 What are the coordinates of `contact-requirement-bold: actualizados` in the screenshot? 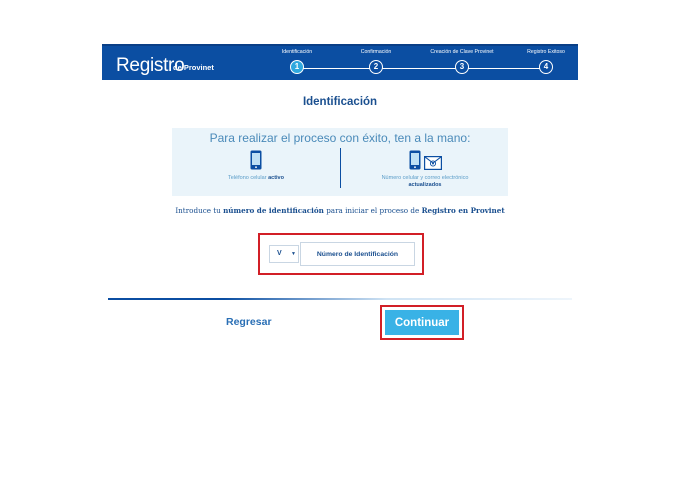 It's located at (425, 185).